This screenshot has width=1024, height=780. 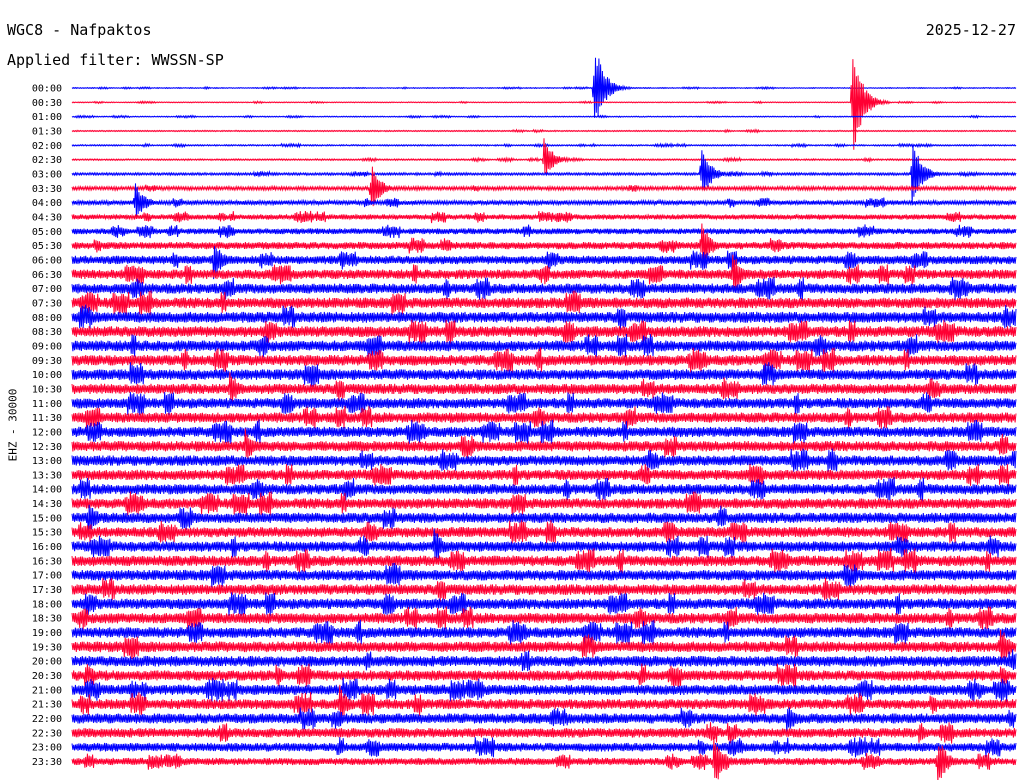 What do you see at coordinates (47, 217) in the screenshot?
I see `time-tick-label: 04:30` at bounding box center [47, 217].